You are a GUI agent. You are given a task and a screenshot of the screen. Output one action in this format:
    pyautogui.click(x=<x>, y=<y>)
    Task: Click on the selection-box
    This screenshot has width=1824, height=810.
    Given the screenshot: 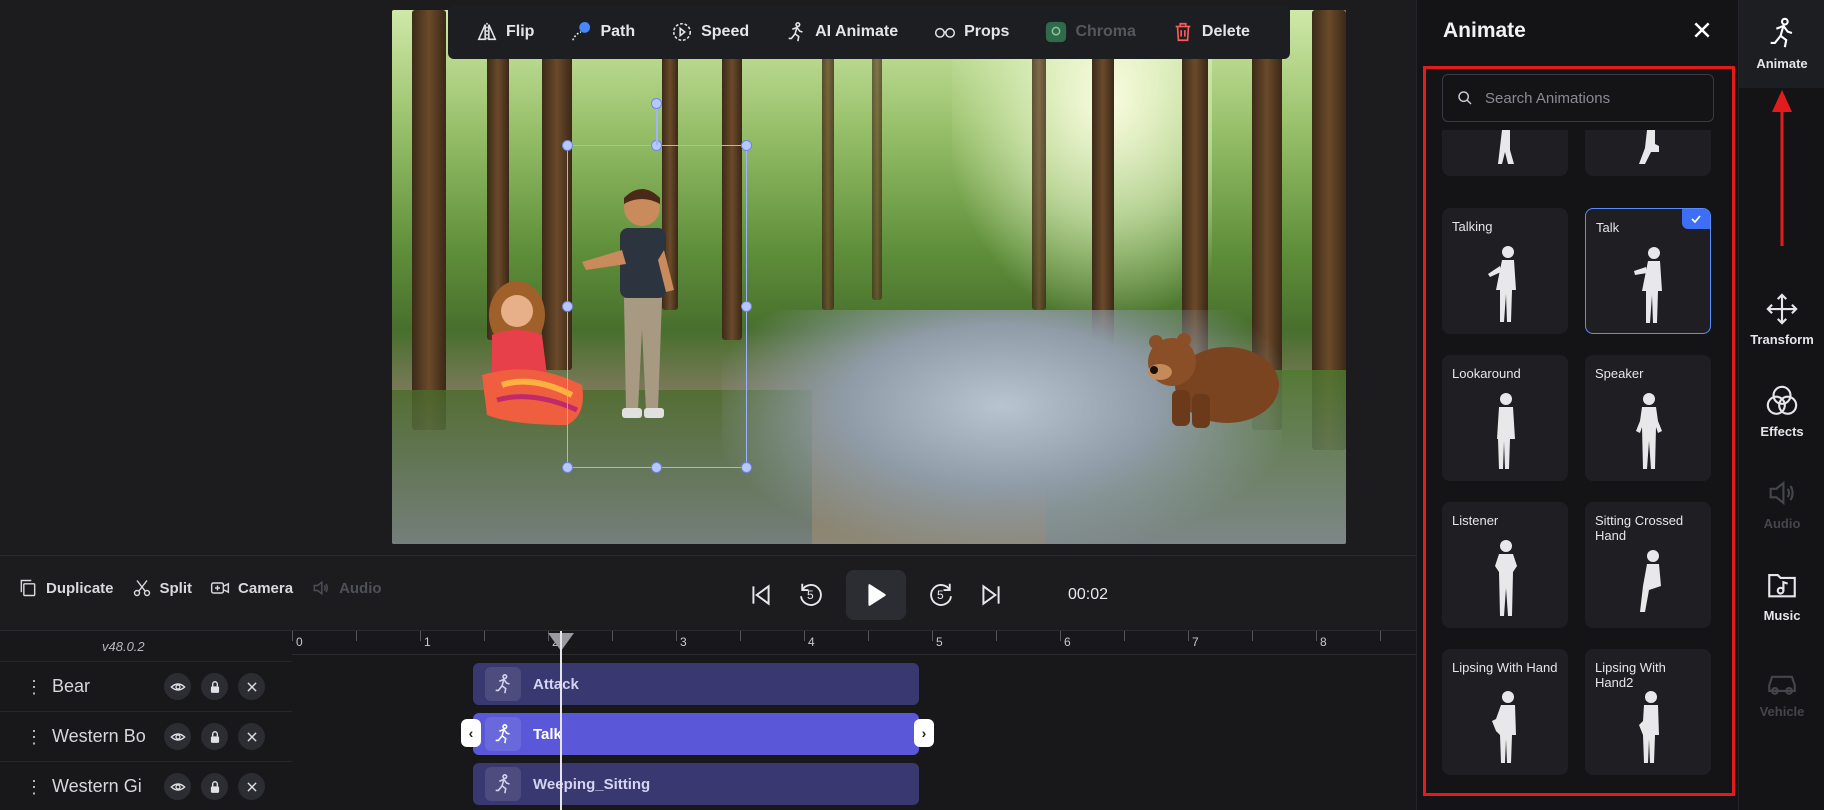 What is the action you would take?
    pyautogui.click(x=657, y=306)
    